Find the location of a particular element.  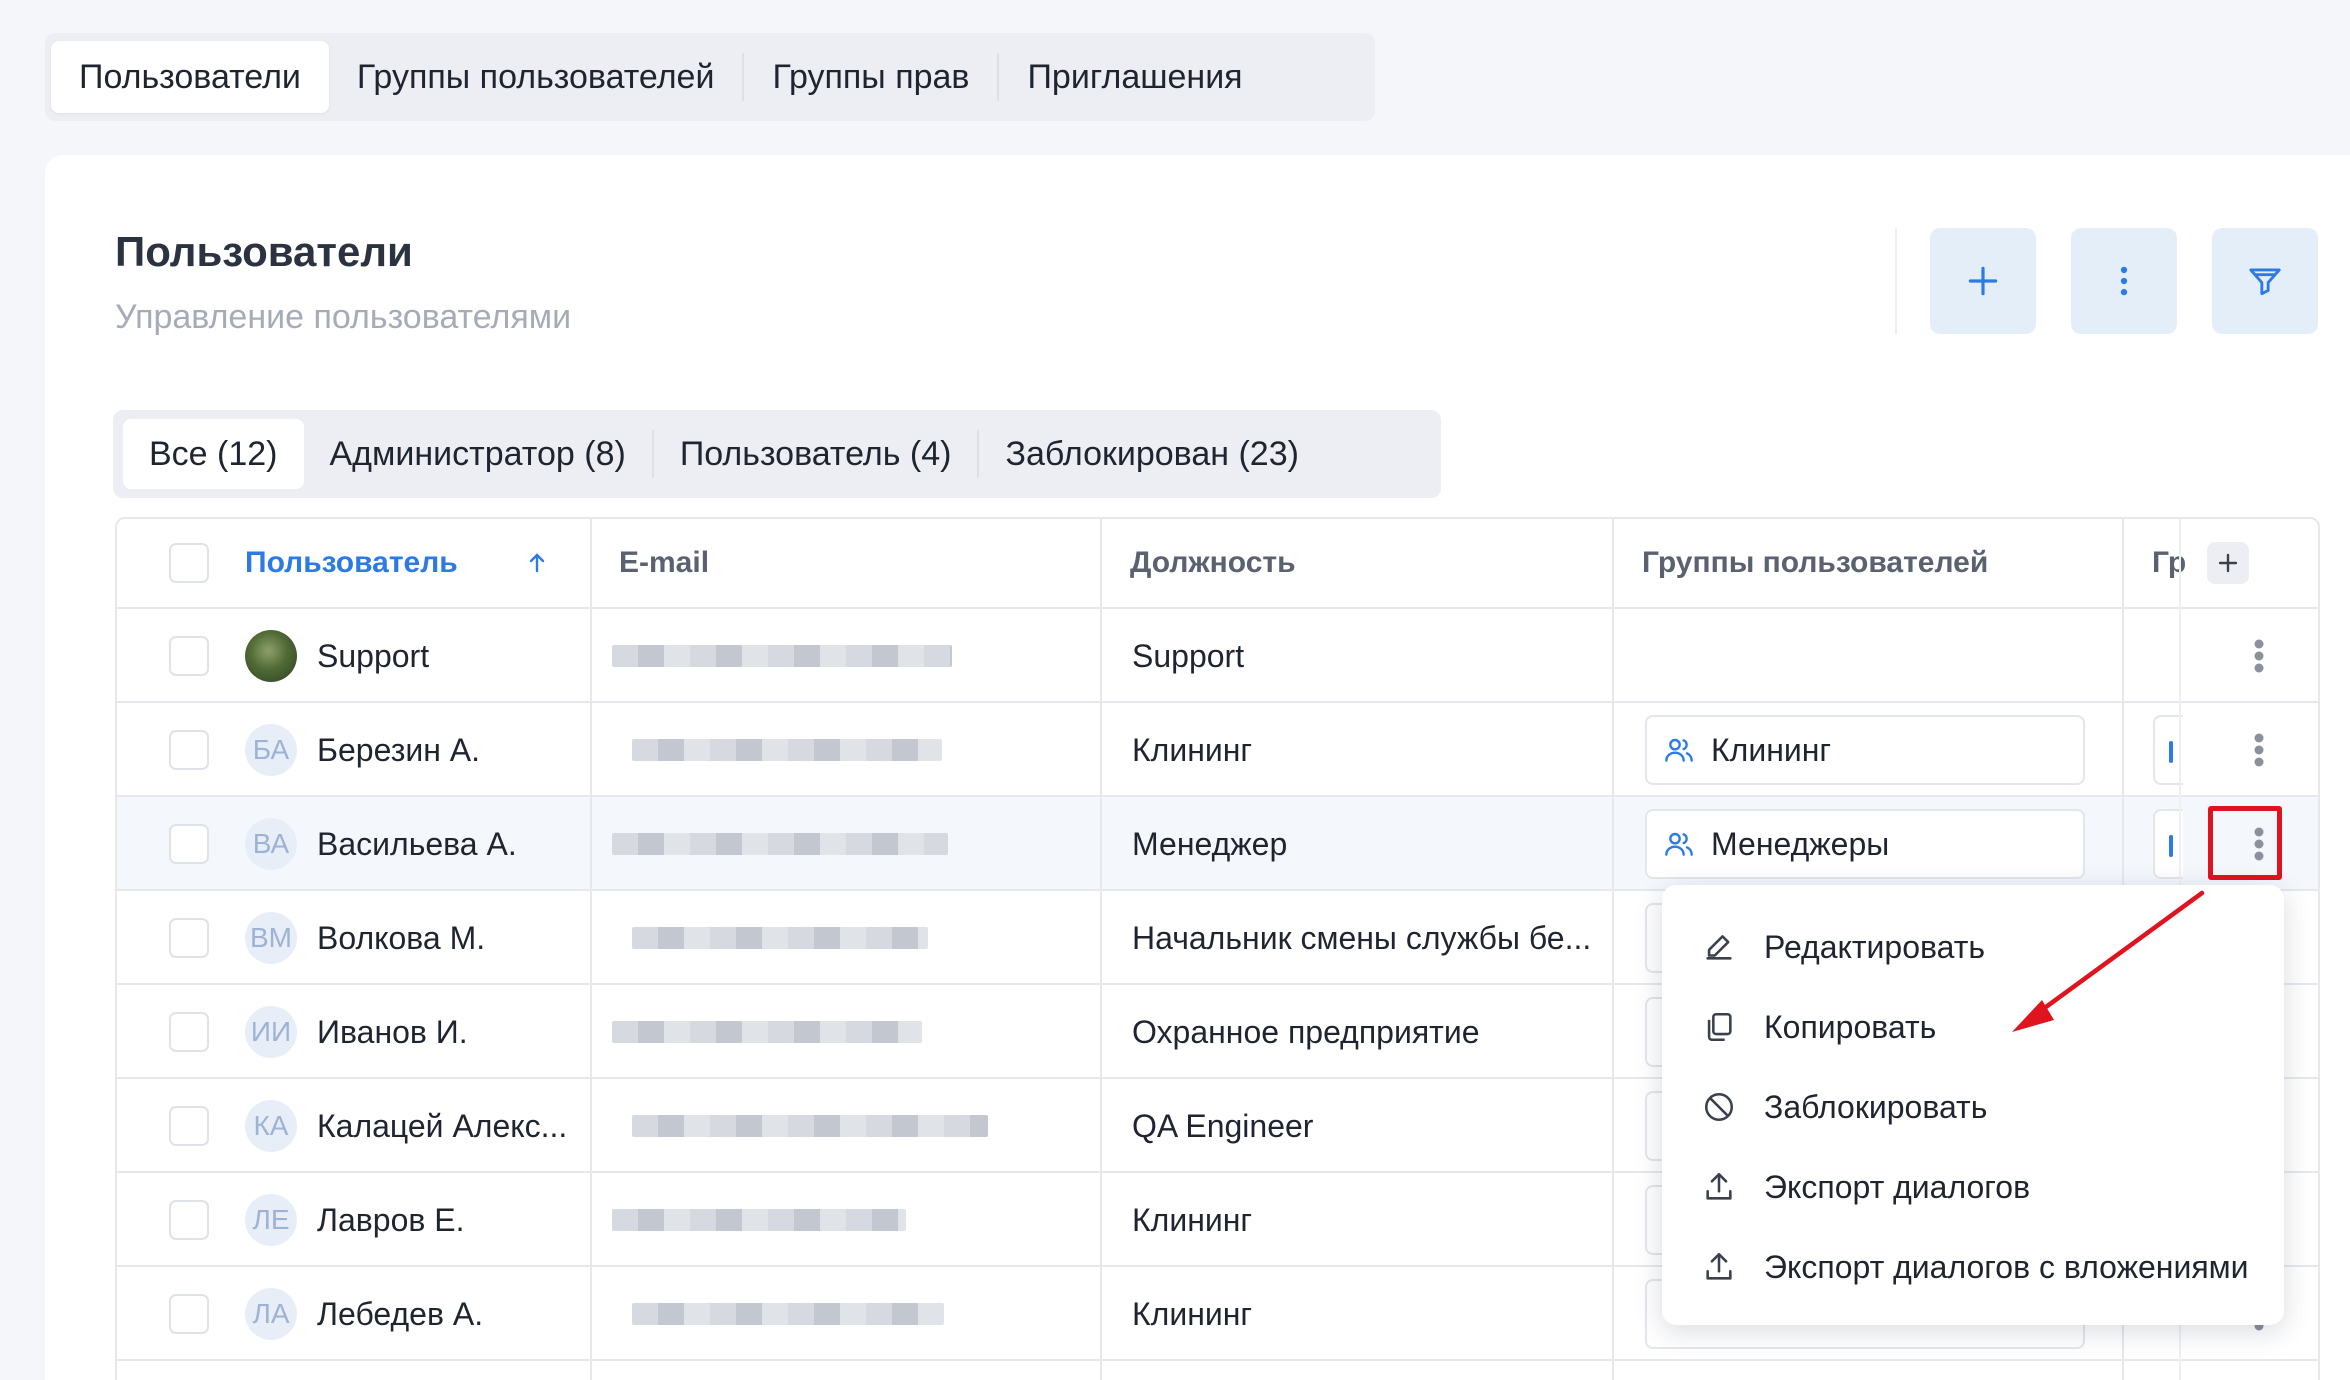

user-group-chip: Менеджеры is located at coordinates (1865, 844).